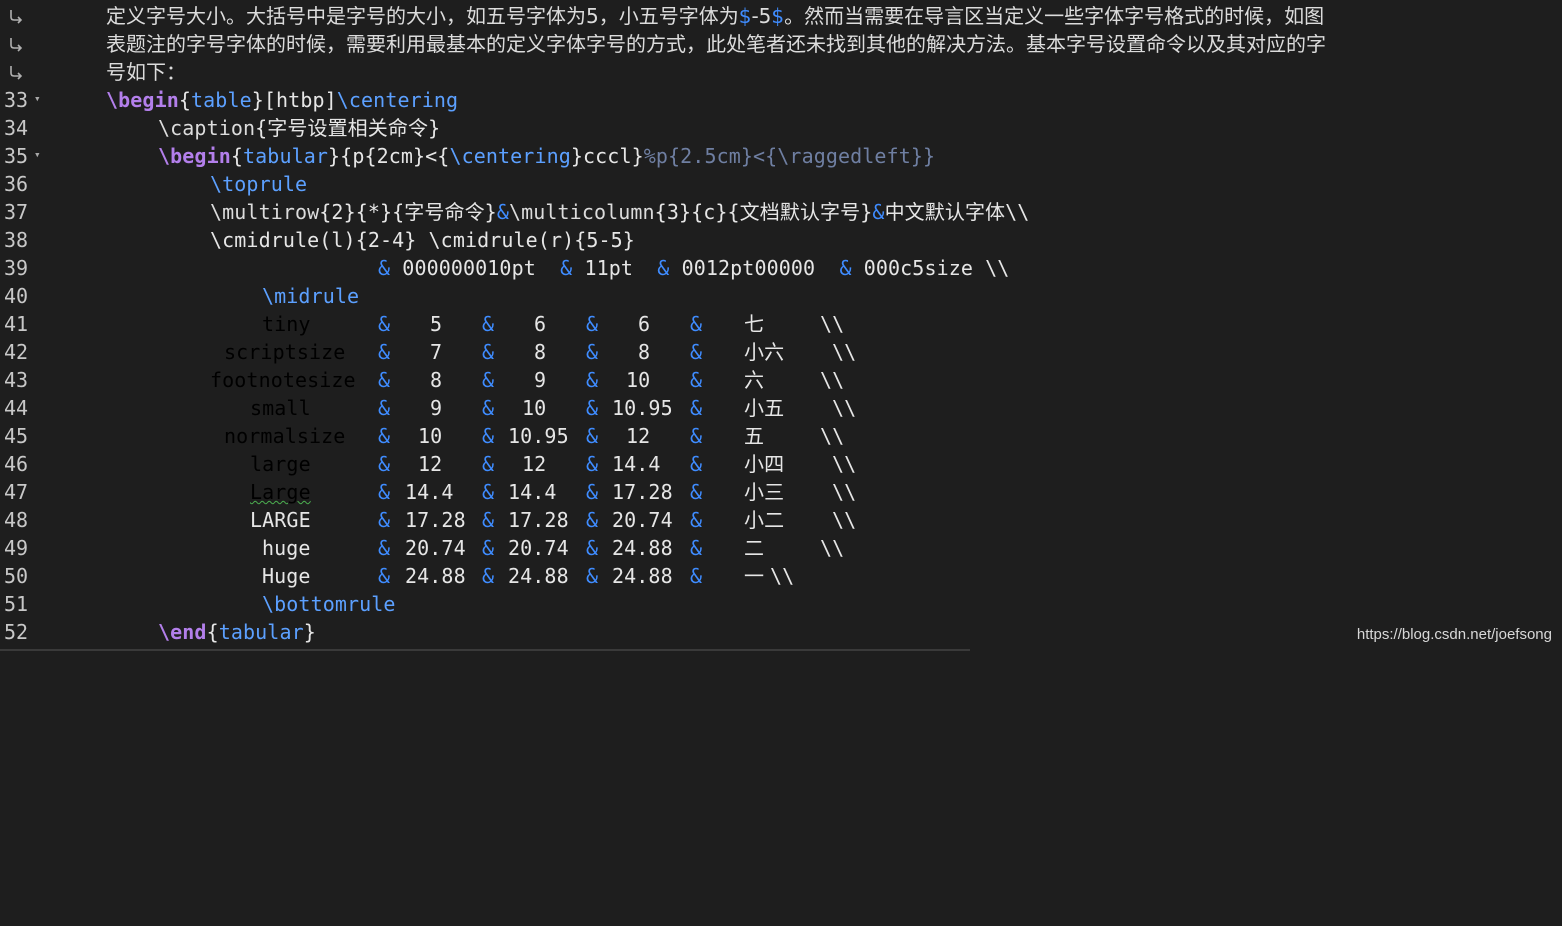  What do you see at coordinates (754, 380) in the screenshot?
I see `row-chinese: 六` at bounding box center [754, 380].